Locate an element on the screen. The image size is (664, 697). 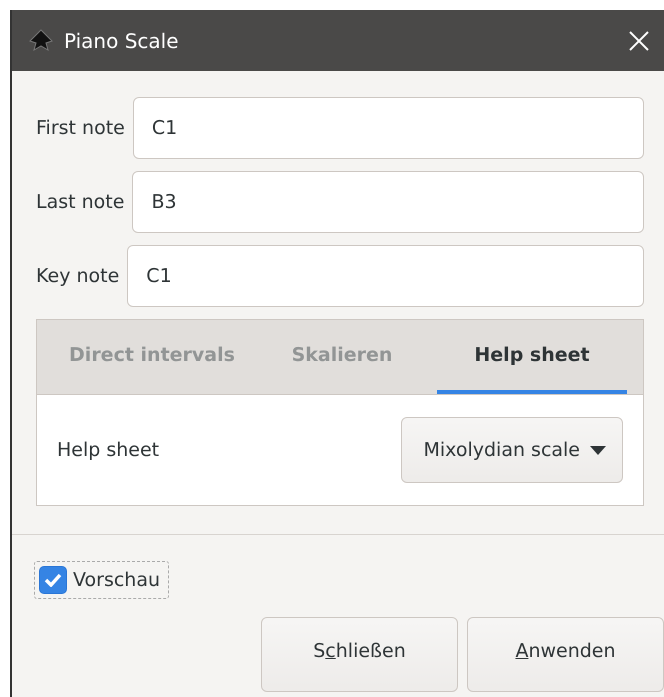
field-label: Last note is located at coordinates (80, 202).